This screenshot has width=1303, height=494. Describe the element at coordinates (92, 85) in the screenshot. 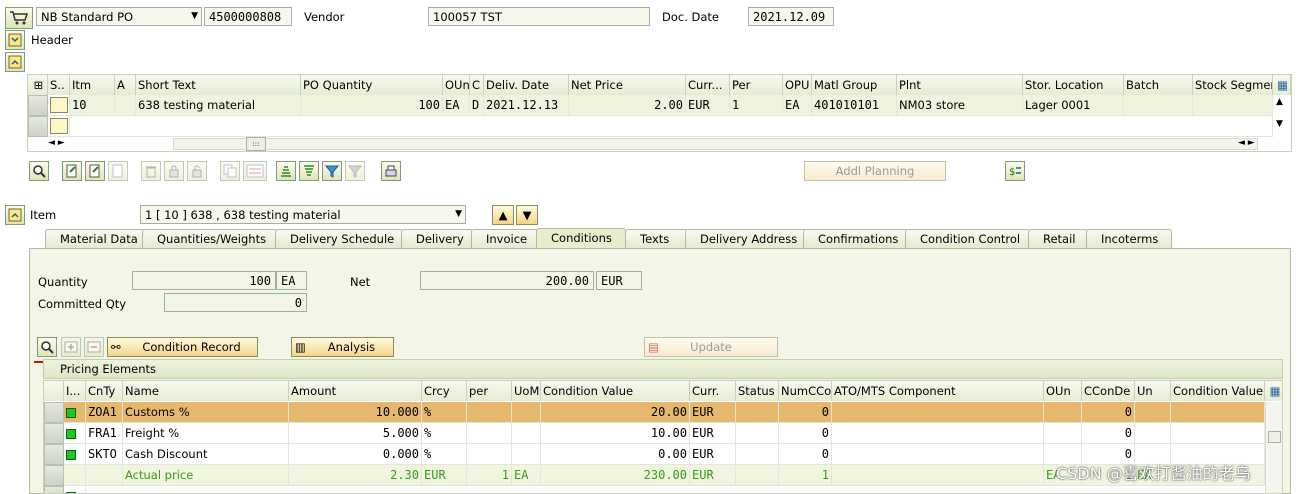

I see `col-itm: Itm` at that location.